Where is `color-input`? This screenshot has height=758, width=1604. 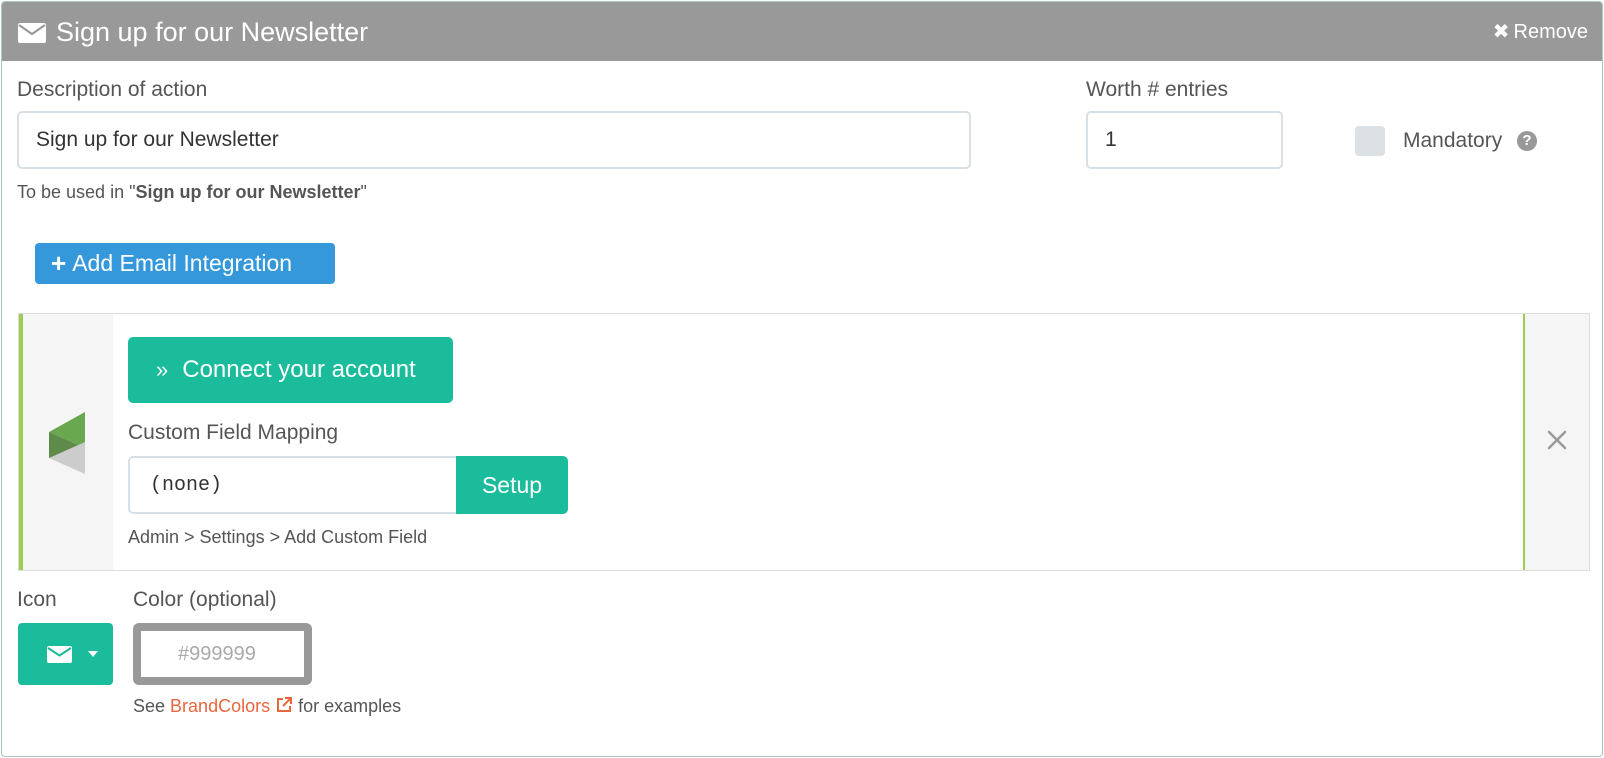
color-input is located at coordinates (243, 654).